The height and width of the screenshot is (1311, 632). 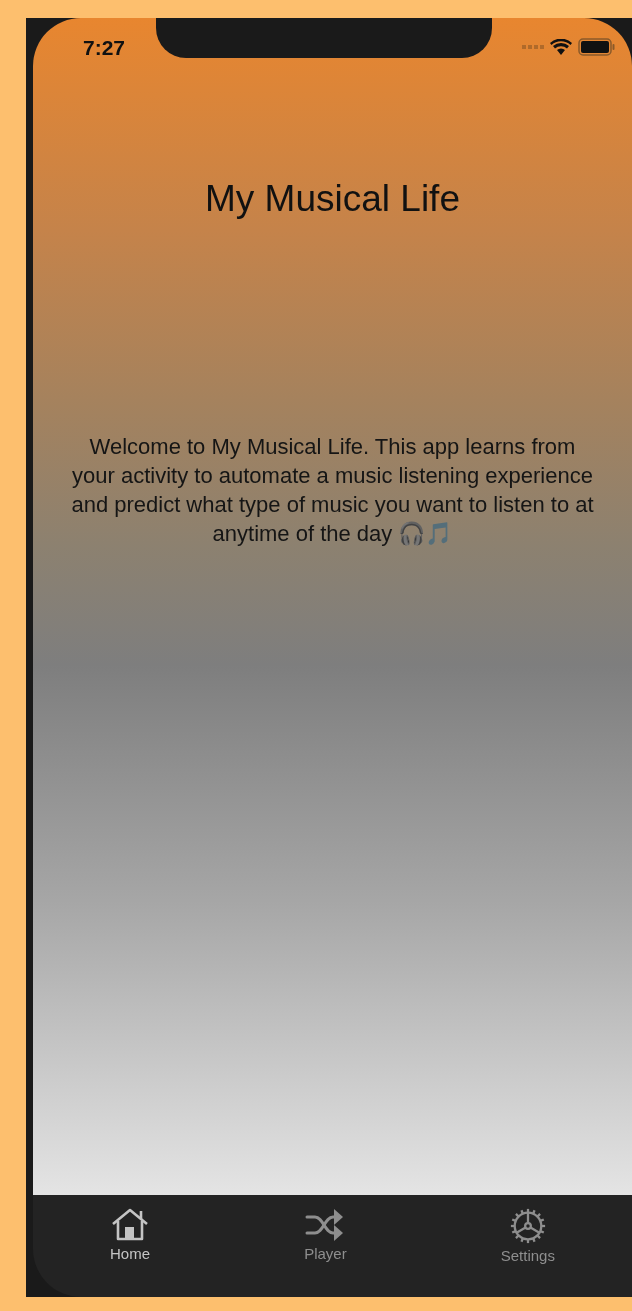 I want to click on wifi-icon, so click(x=561, y=47).